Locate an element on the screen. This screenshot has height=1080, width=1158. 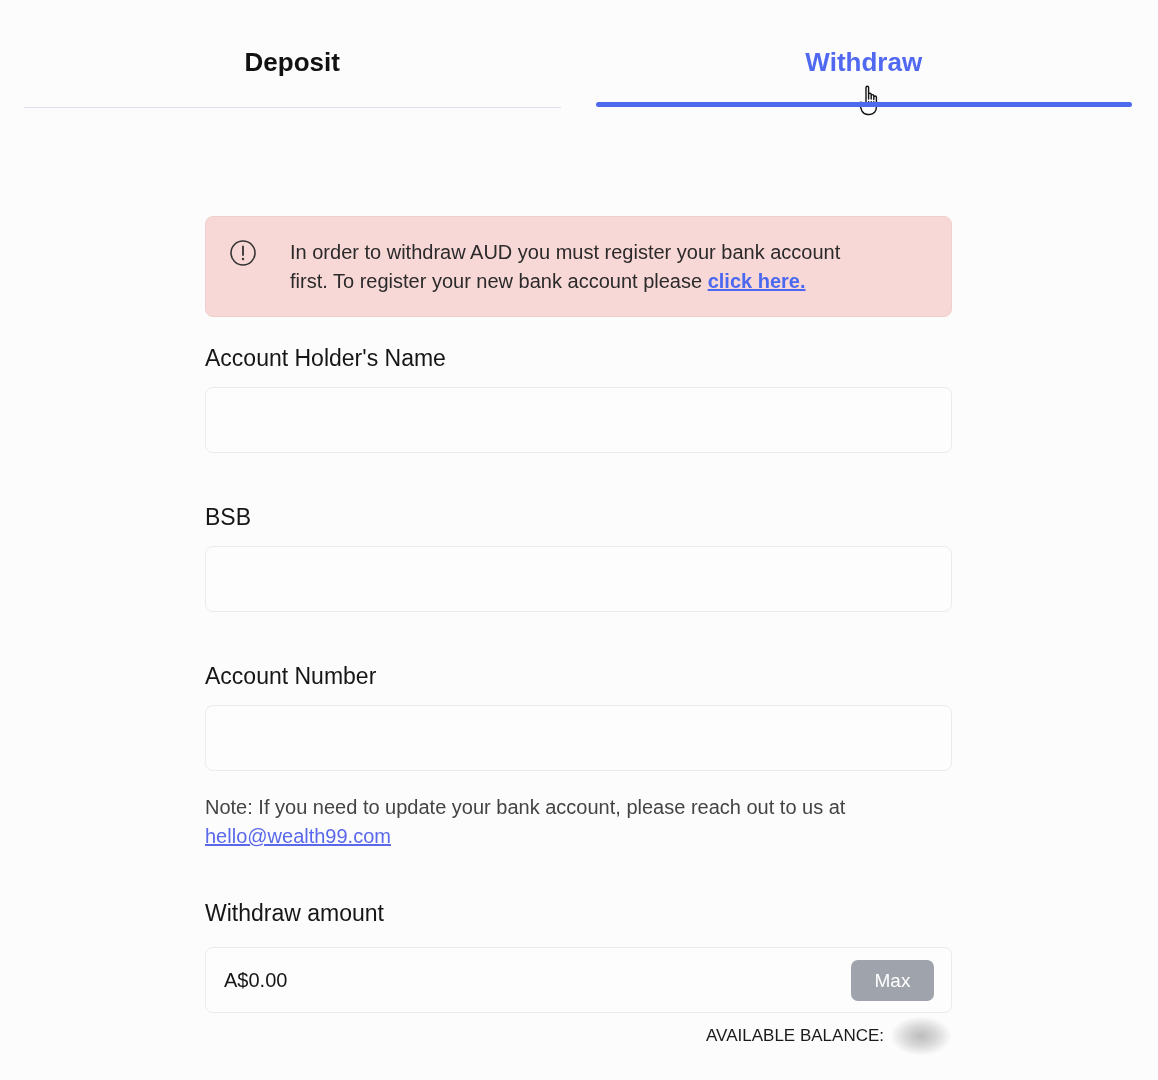
field-label: Account Number is located at coordinates (291, 676).